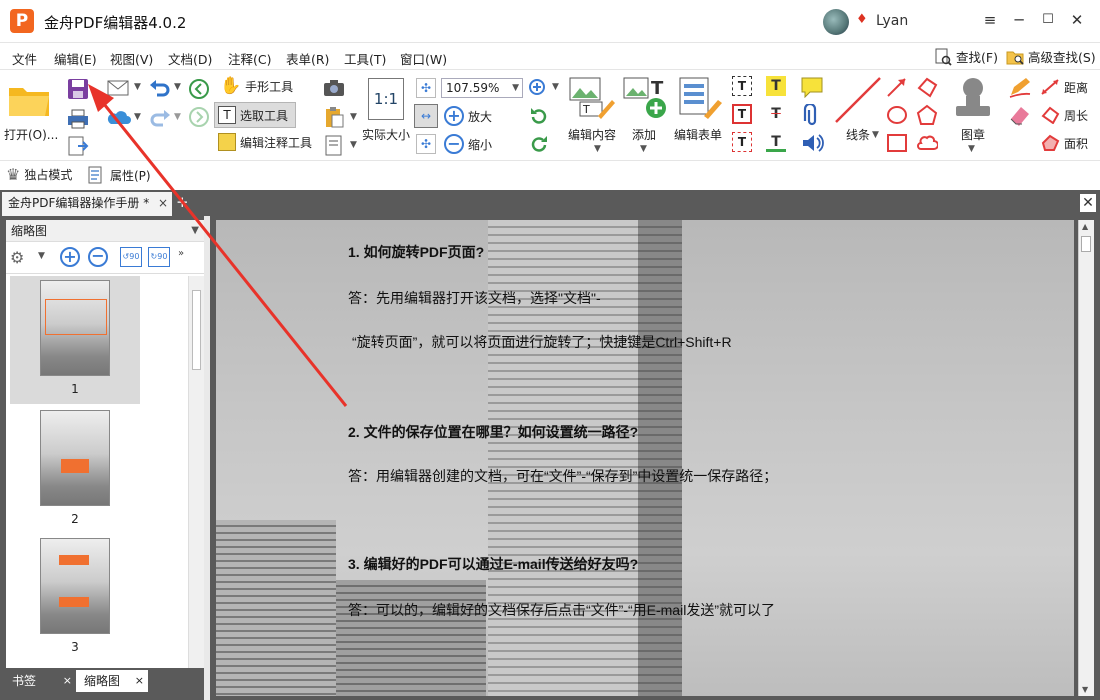  I want to click on document-scrollbar: ▲ ▼, so click(1086, 458).